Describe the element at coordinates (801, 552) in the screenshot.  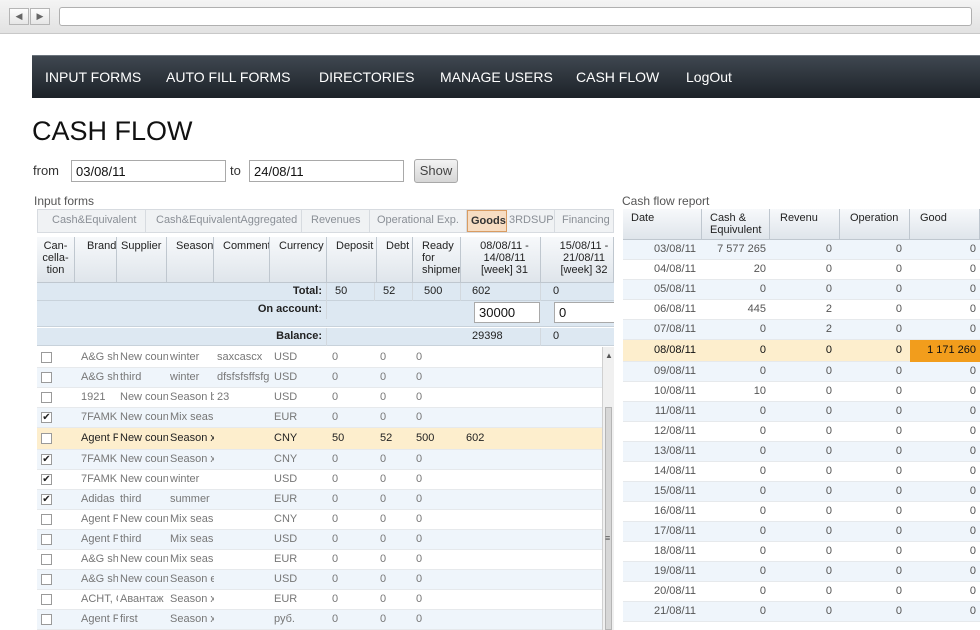
I see `report-row: 18/08/11 0 0 0 0` at that location.